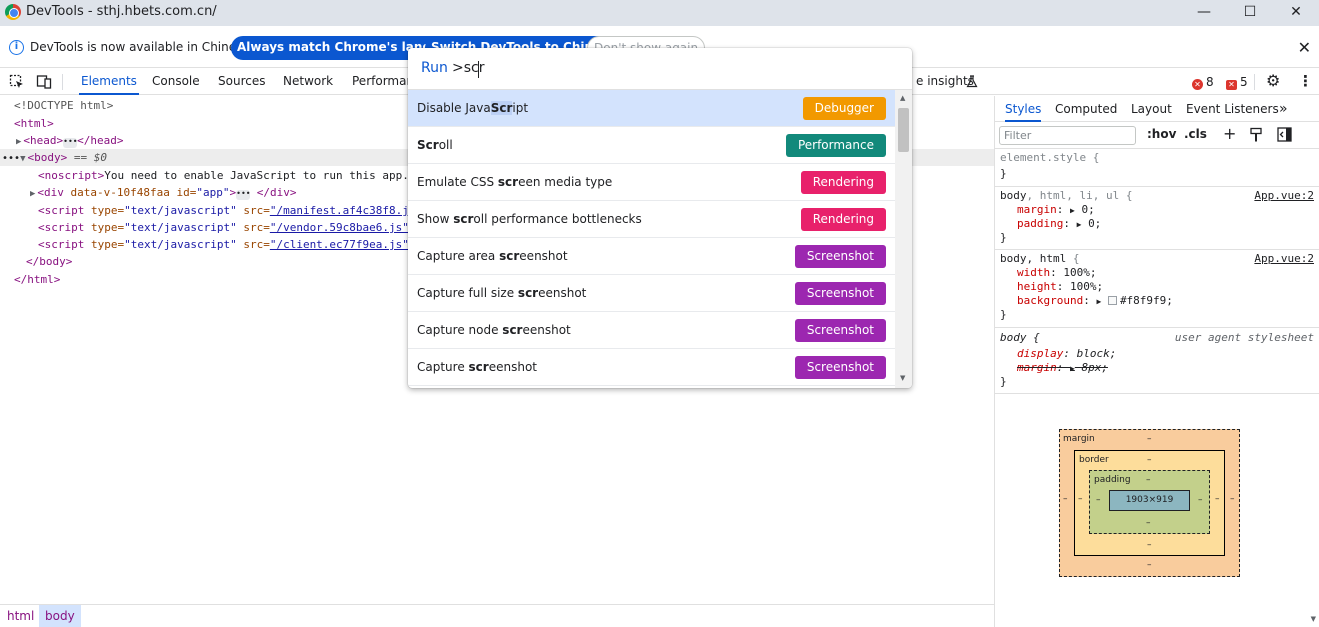 Image resolution: width=1319 pixels, height=627 pixels. I want to click on class-toggle: .cls, so click(1195, 134).